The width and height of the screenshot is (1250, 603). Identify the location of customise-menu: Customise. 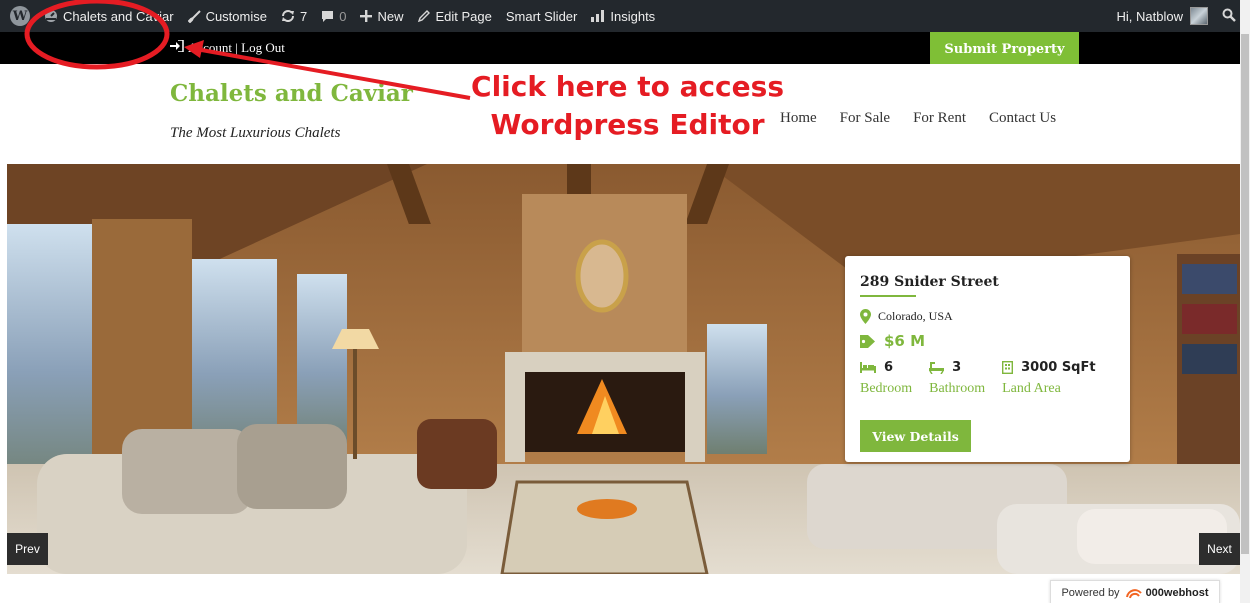
(227, 16).